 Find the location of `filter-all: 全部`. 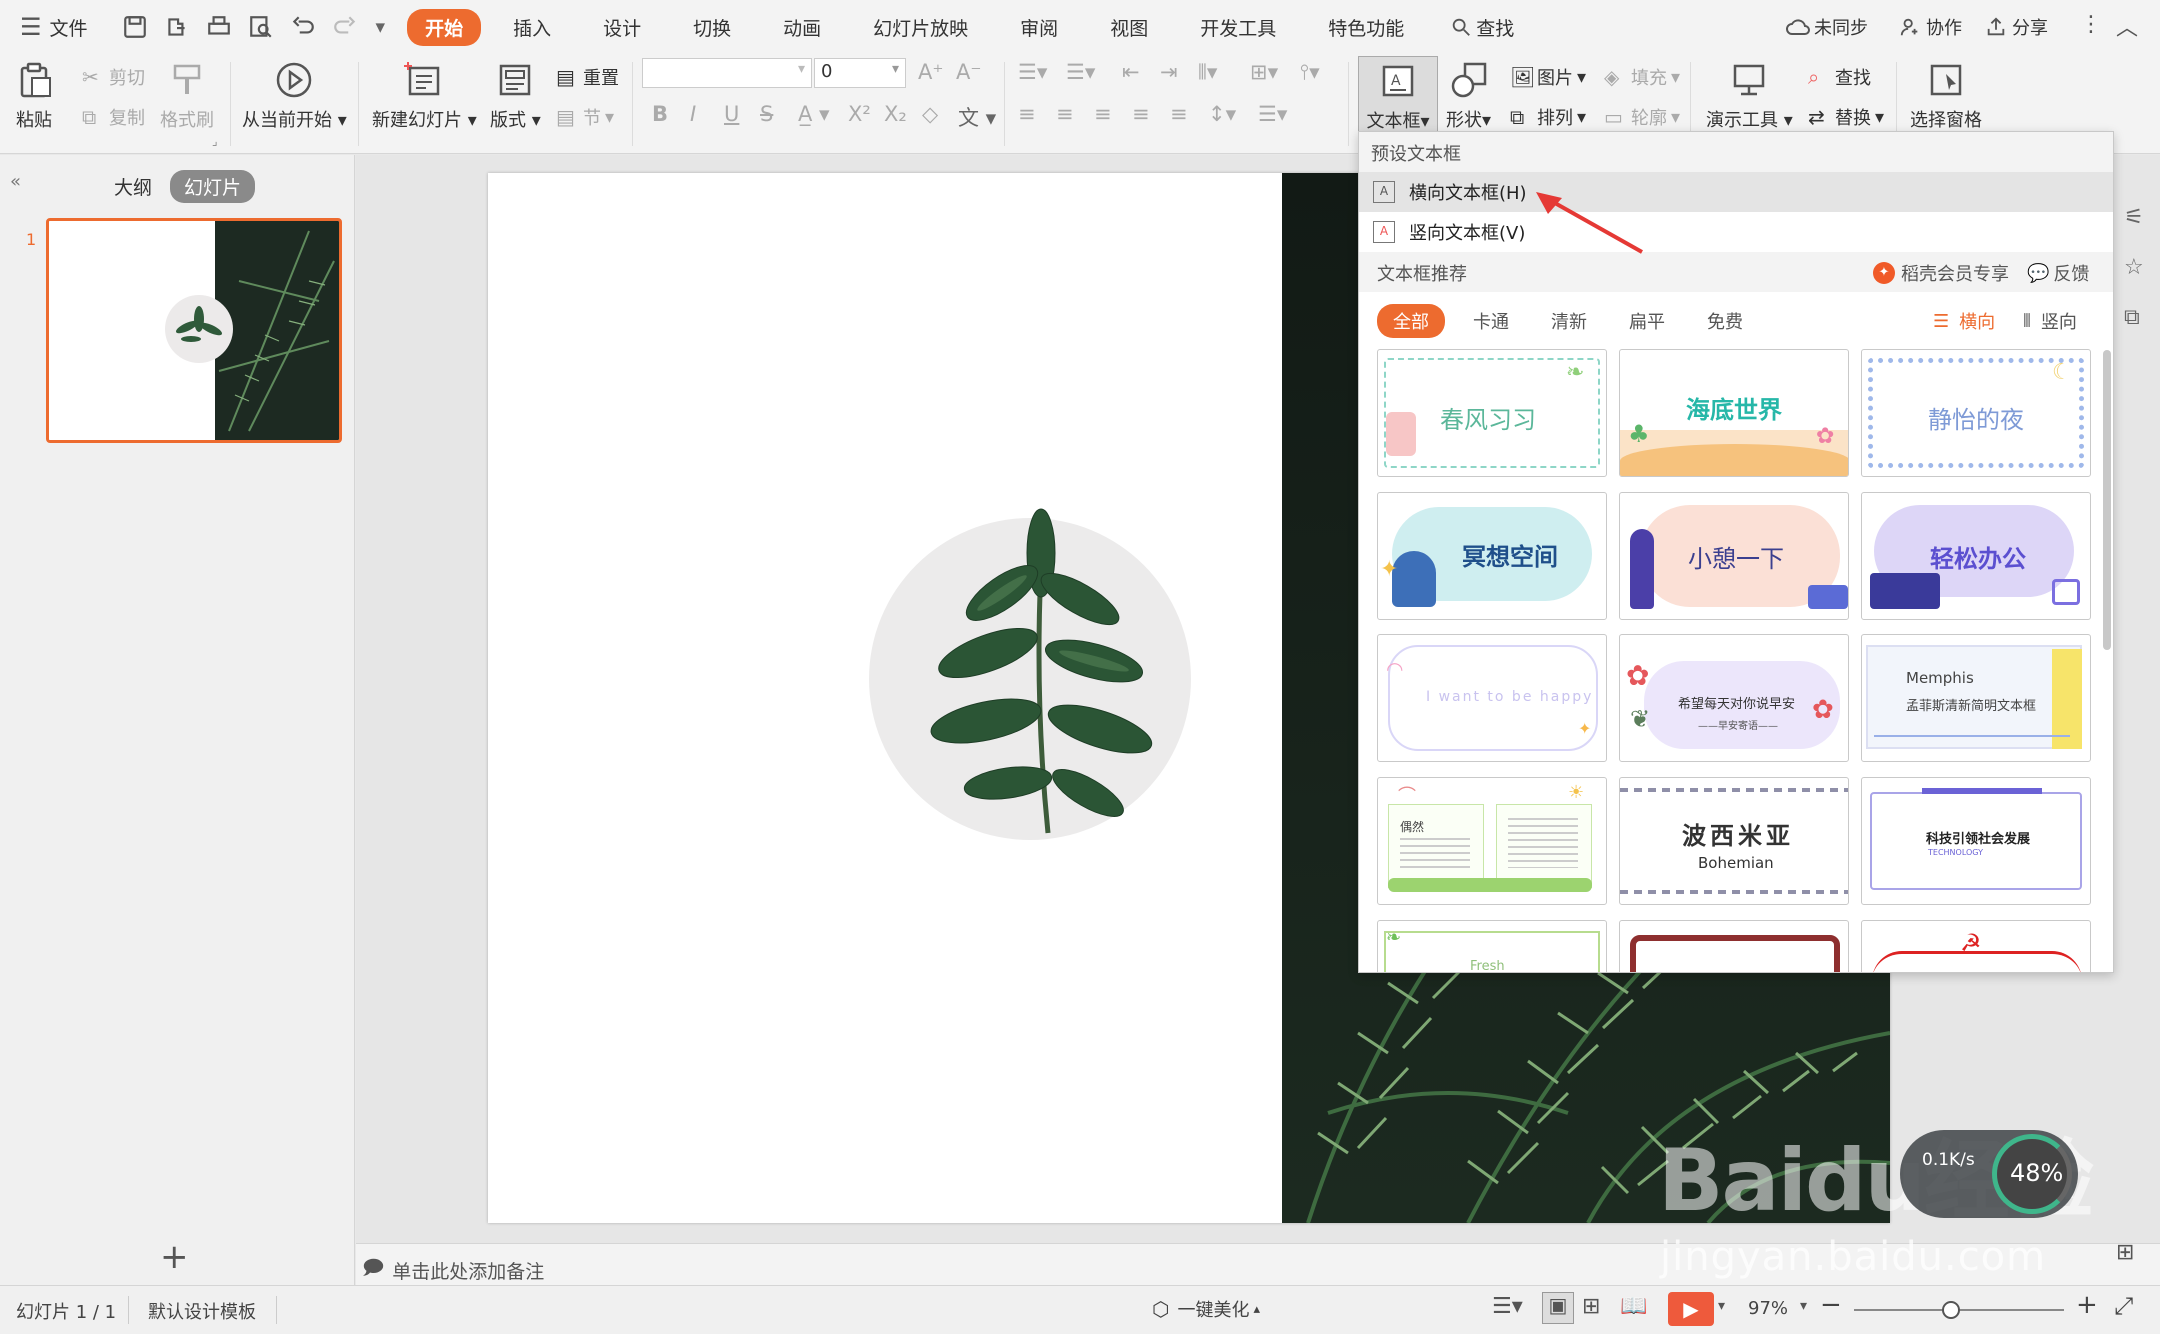

filter-all: 全部 is located at coordinates (1411, 321).